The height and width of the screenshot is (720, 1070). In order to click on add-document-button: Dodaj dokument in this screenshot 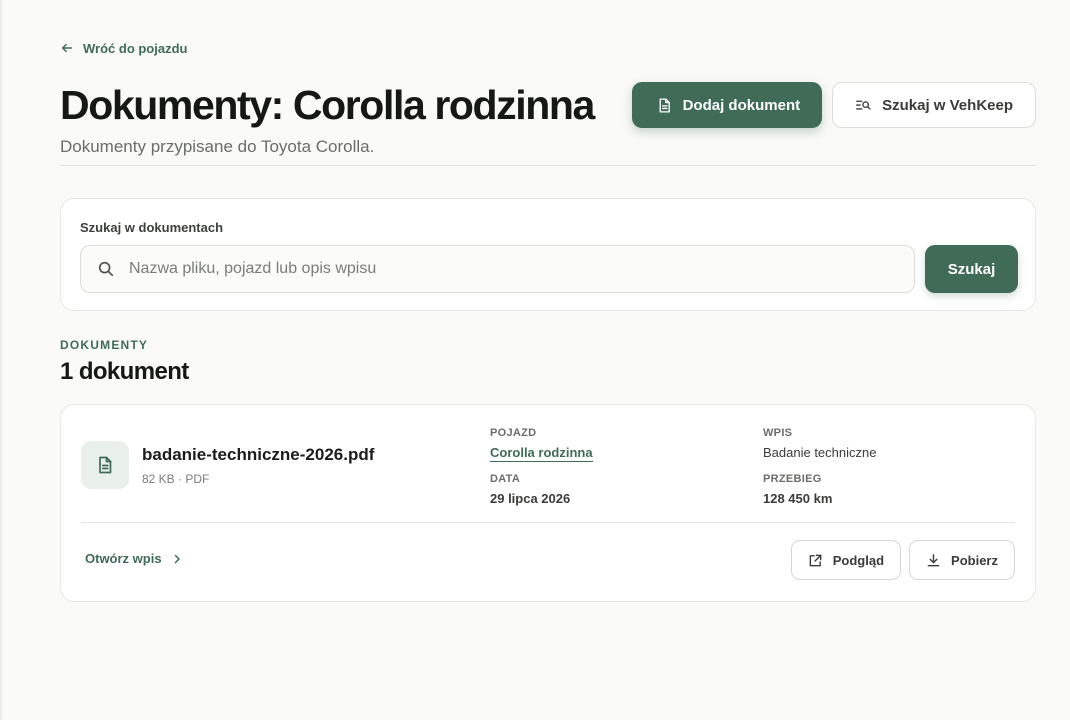, I will do `click(727, 105)`.